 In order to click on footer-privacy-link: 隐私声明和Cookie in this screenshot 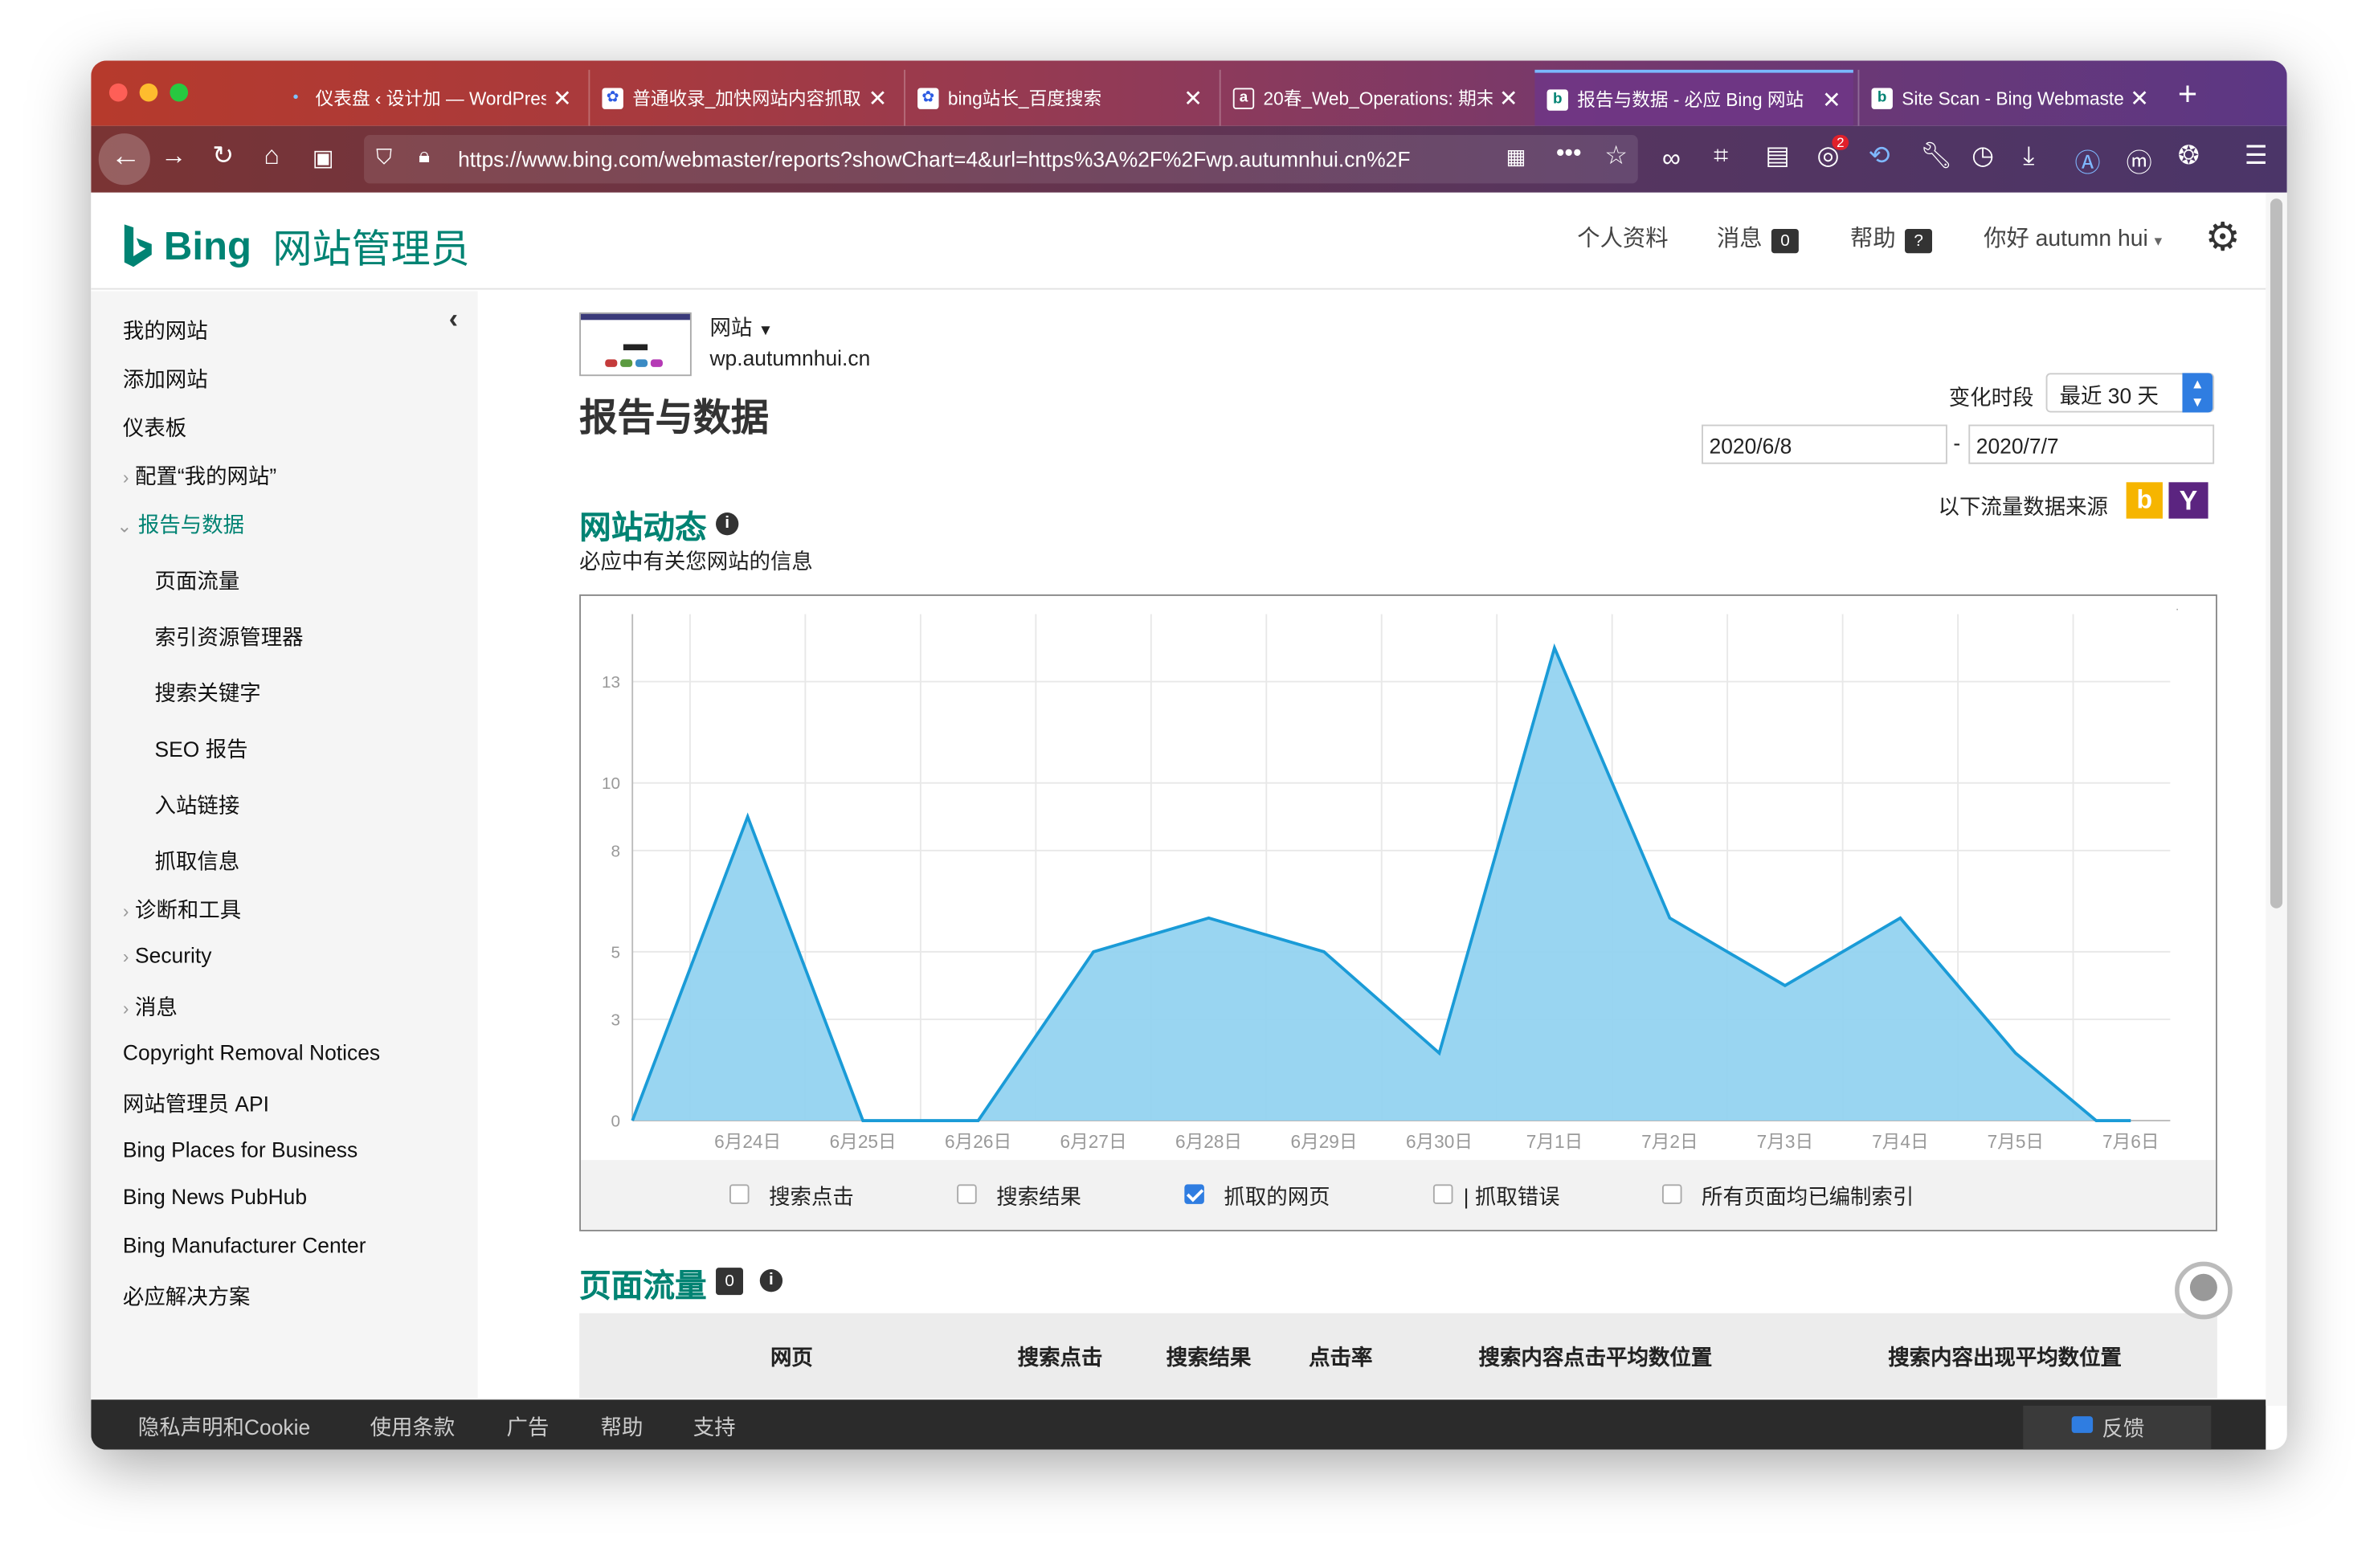, I will do `click(224, 1427)`.